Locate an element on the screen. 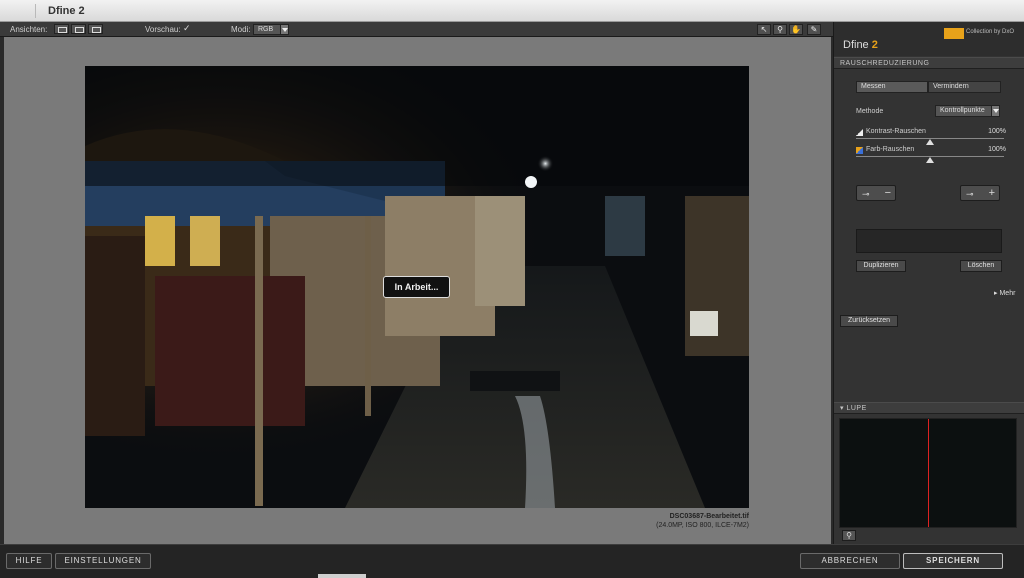 Image resolution: width=1024 pixels, height=578 pixels. file-name: DSC03687-Bearbeitet.tif is located at coordinates (709, 516).